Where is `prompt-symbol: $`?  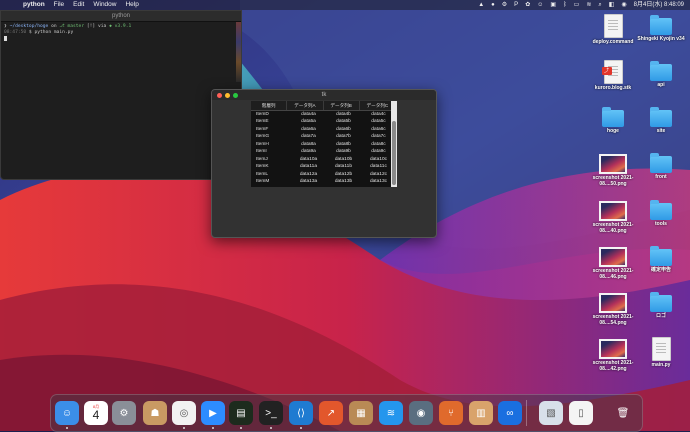
prompt-symbol: $ is located at coordinates (30, 32).